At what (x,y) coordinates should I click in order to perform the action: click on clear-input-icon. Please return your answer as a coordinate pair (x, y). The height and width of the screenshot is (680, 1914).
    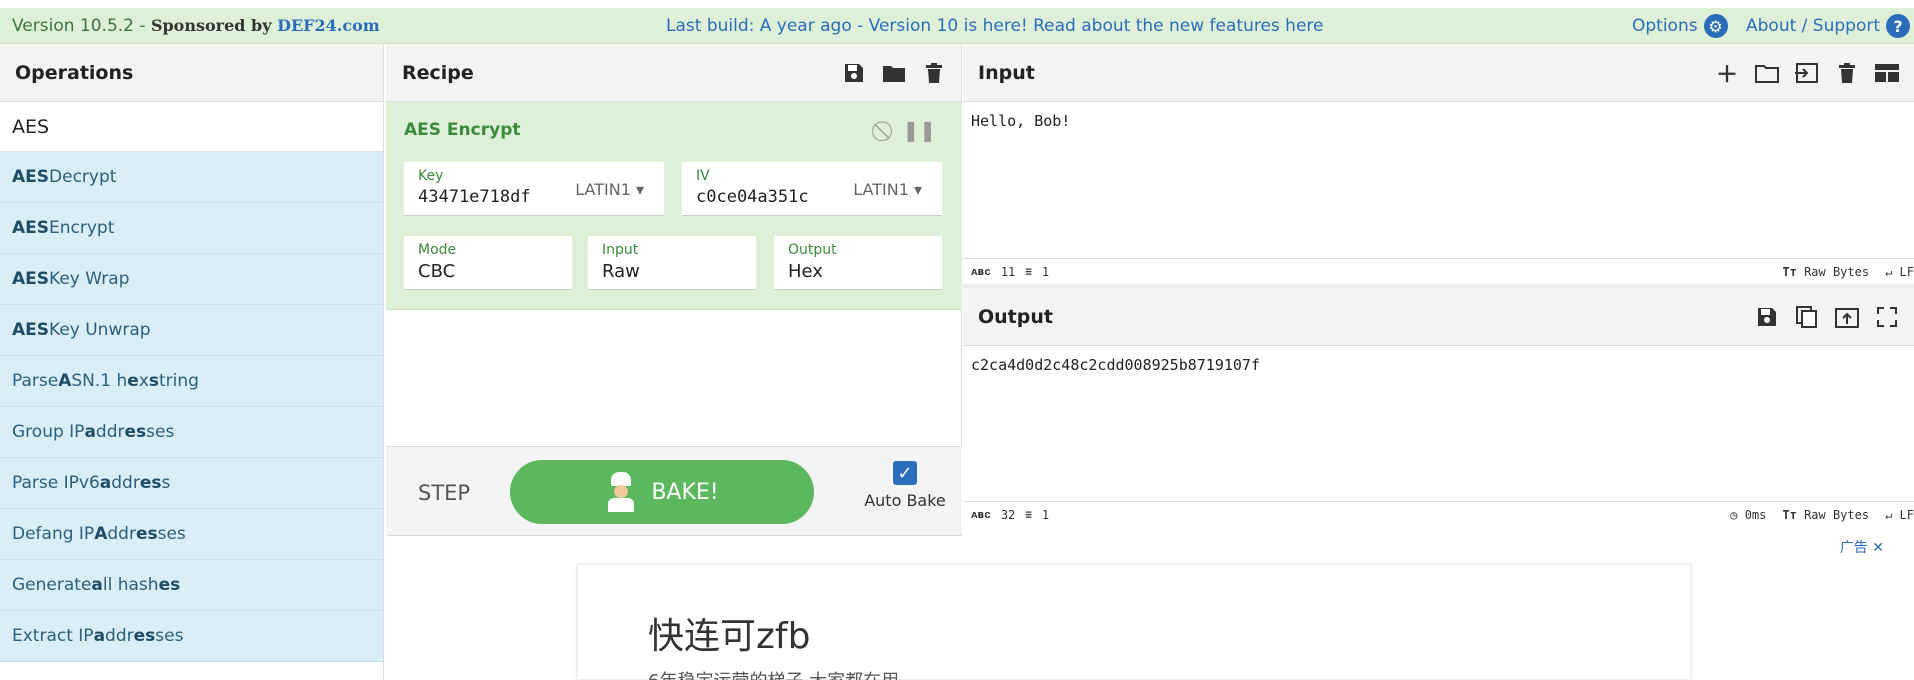
    Looking at the image, I should click on (1847, 73).